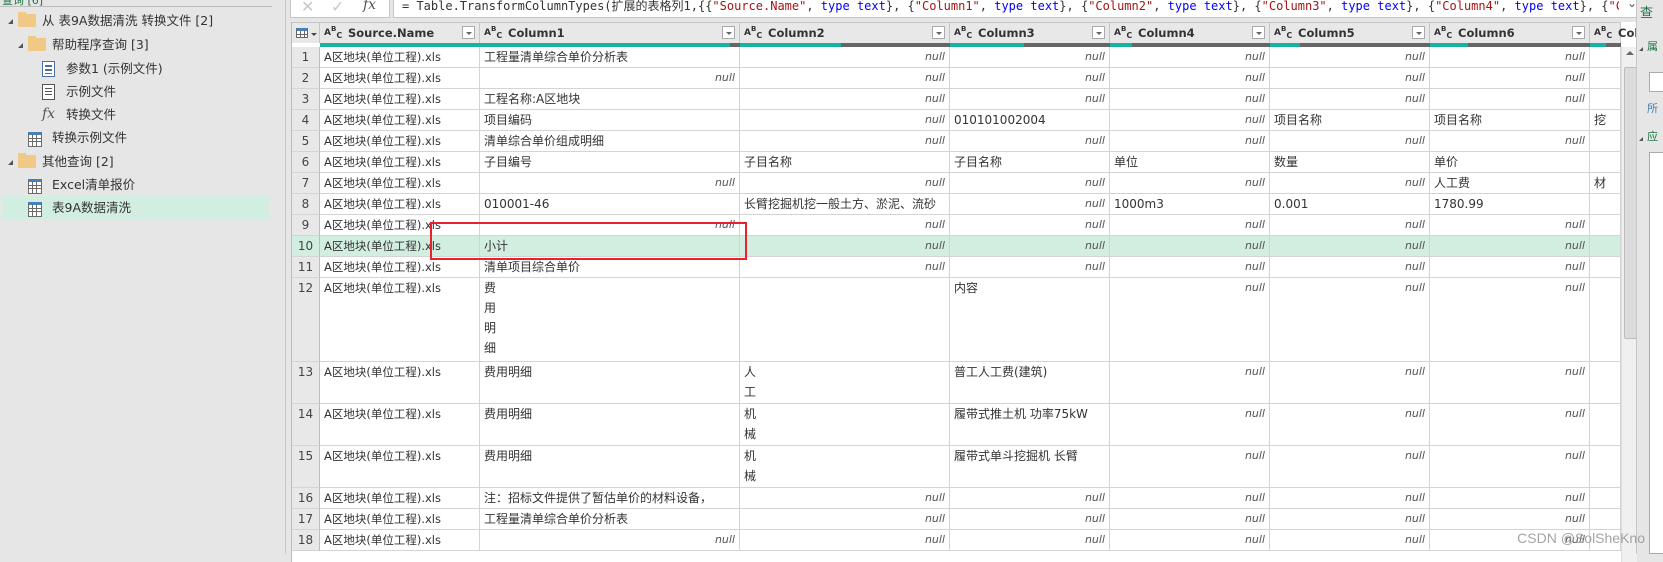  I want to click on row-number: 5, so click(306, 141).